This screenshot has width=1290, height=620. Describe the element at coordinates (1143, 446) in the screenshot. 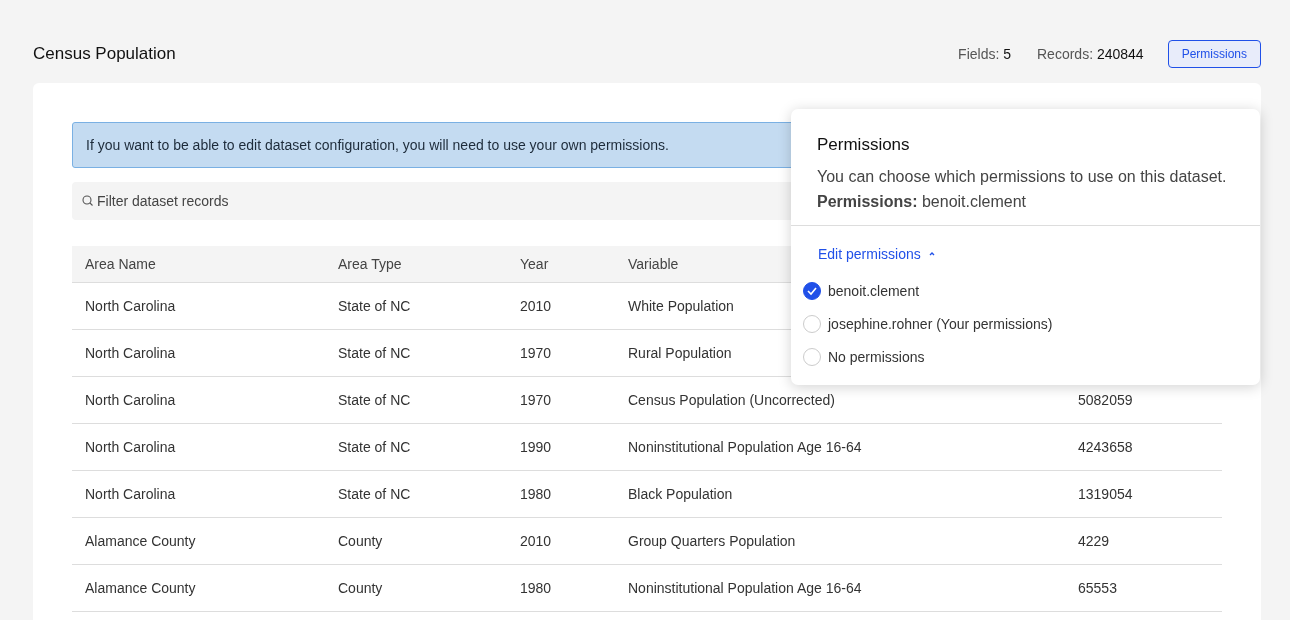

I see `table-cell: 4243658` at that location.